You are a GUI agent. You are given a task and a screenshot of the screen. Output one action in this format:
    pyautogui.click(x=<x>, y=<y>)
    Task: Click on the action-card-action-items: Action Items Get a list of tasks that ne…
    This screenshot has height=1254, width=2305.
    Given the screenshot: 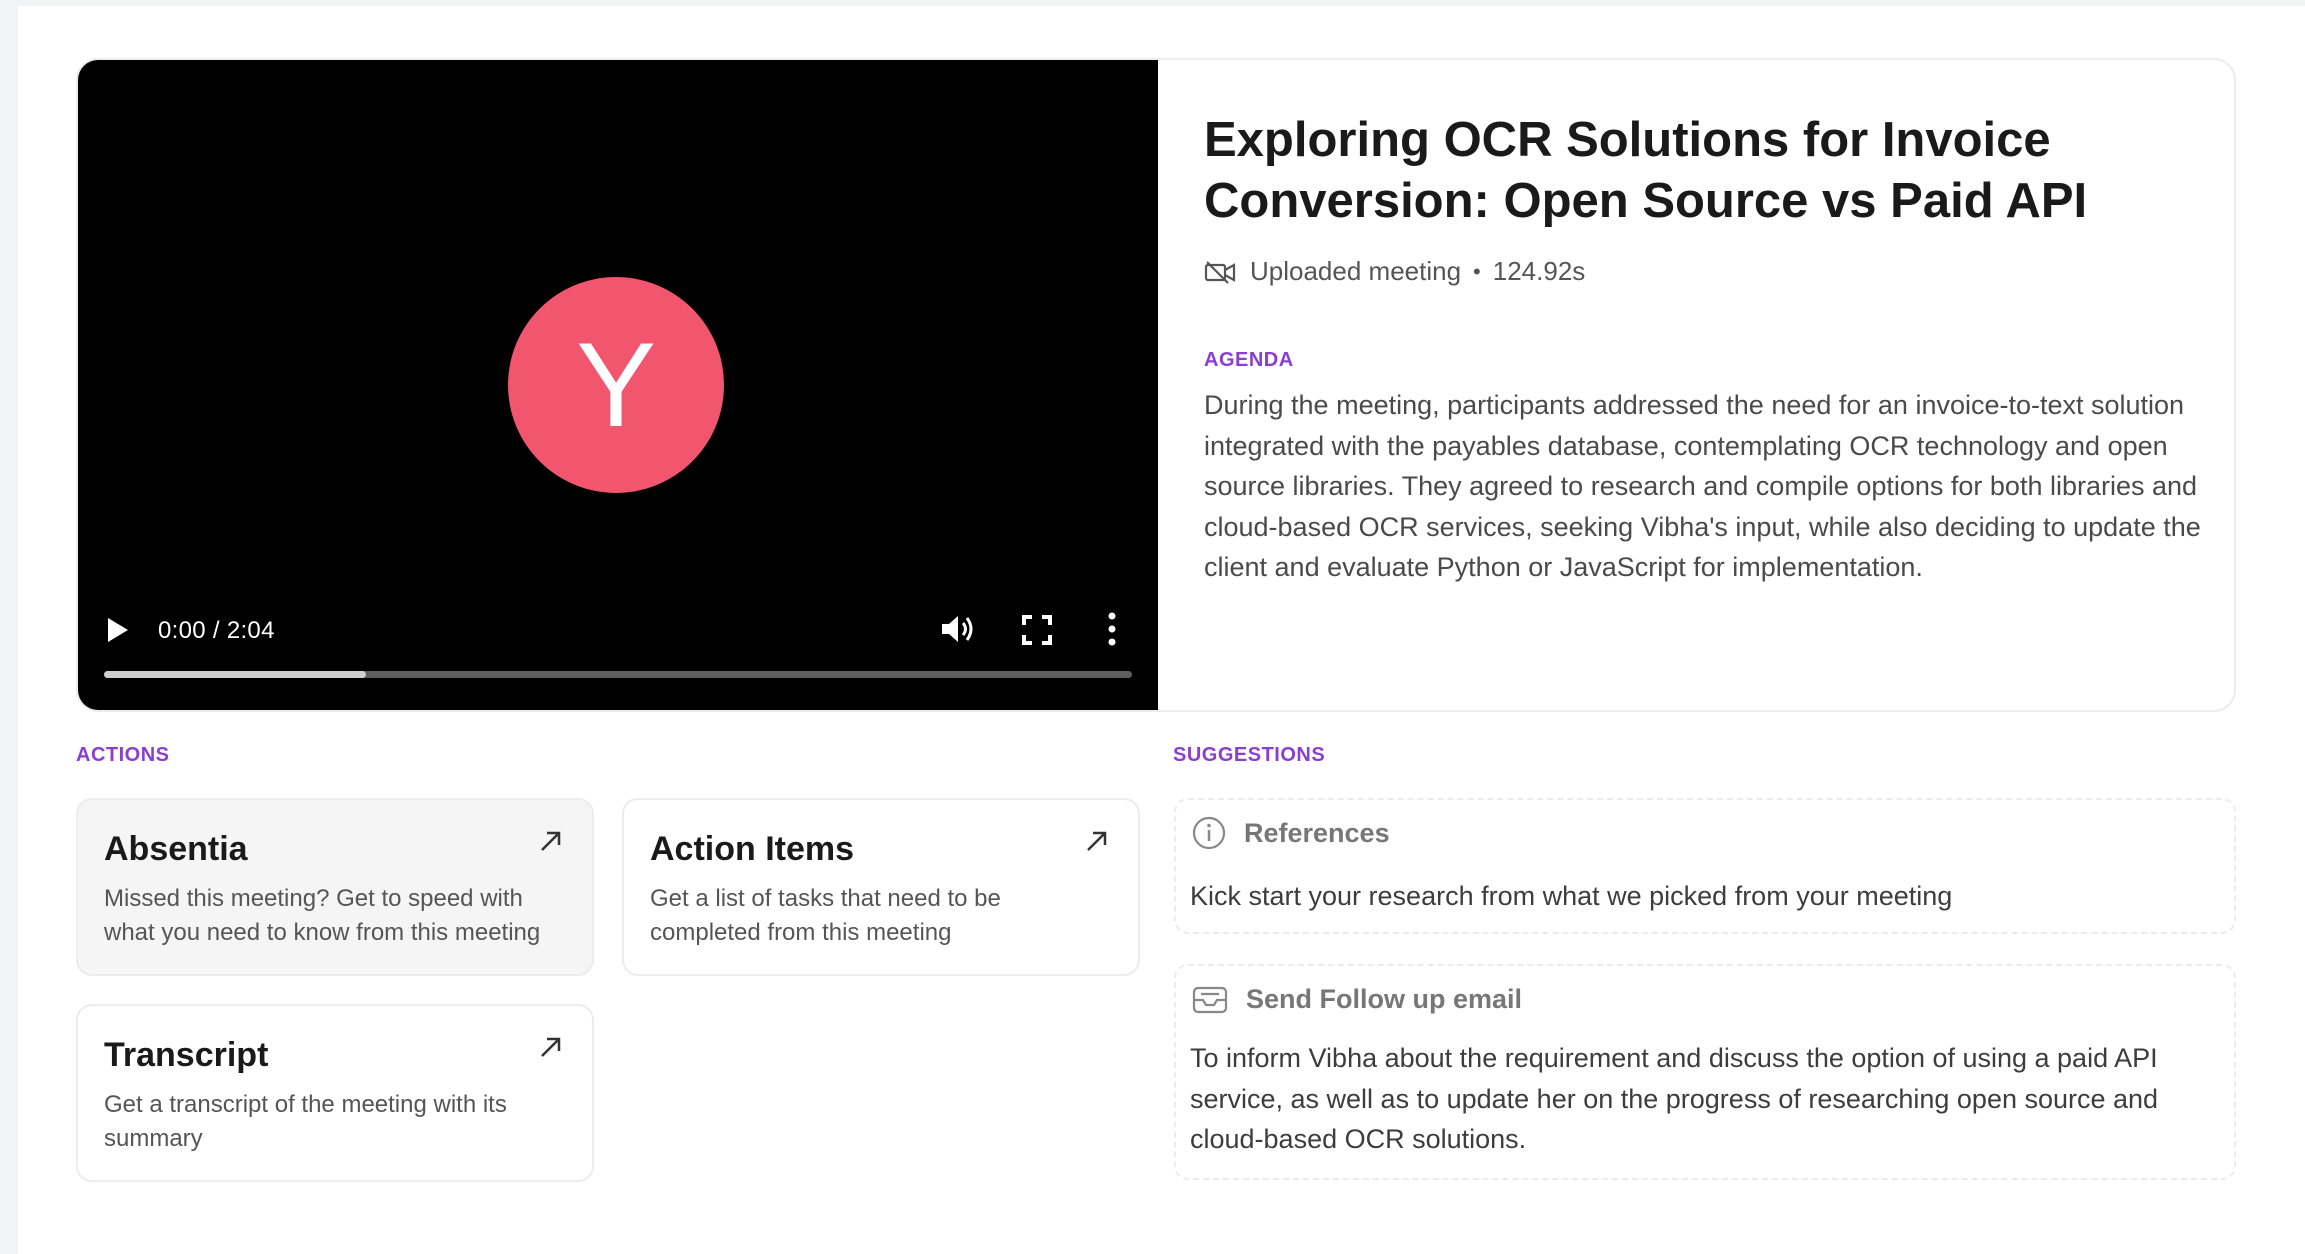 What is the action you would take?
    pyautogui.click(x=881, y=887)
    